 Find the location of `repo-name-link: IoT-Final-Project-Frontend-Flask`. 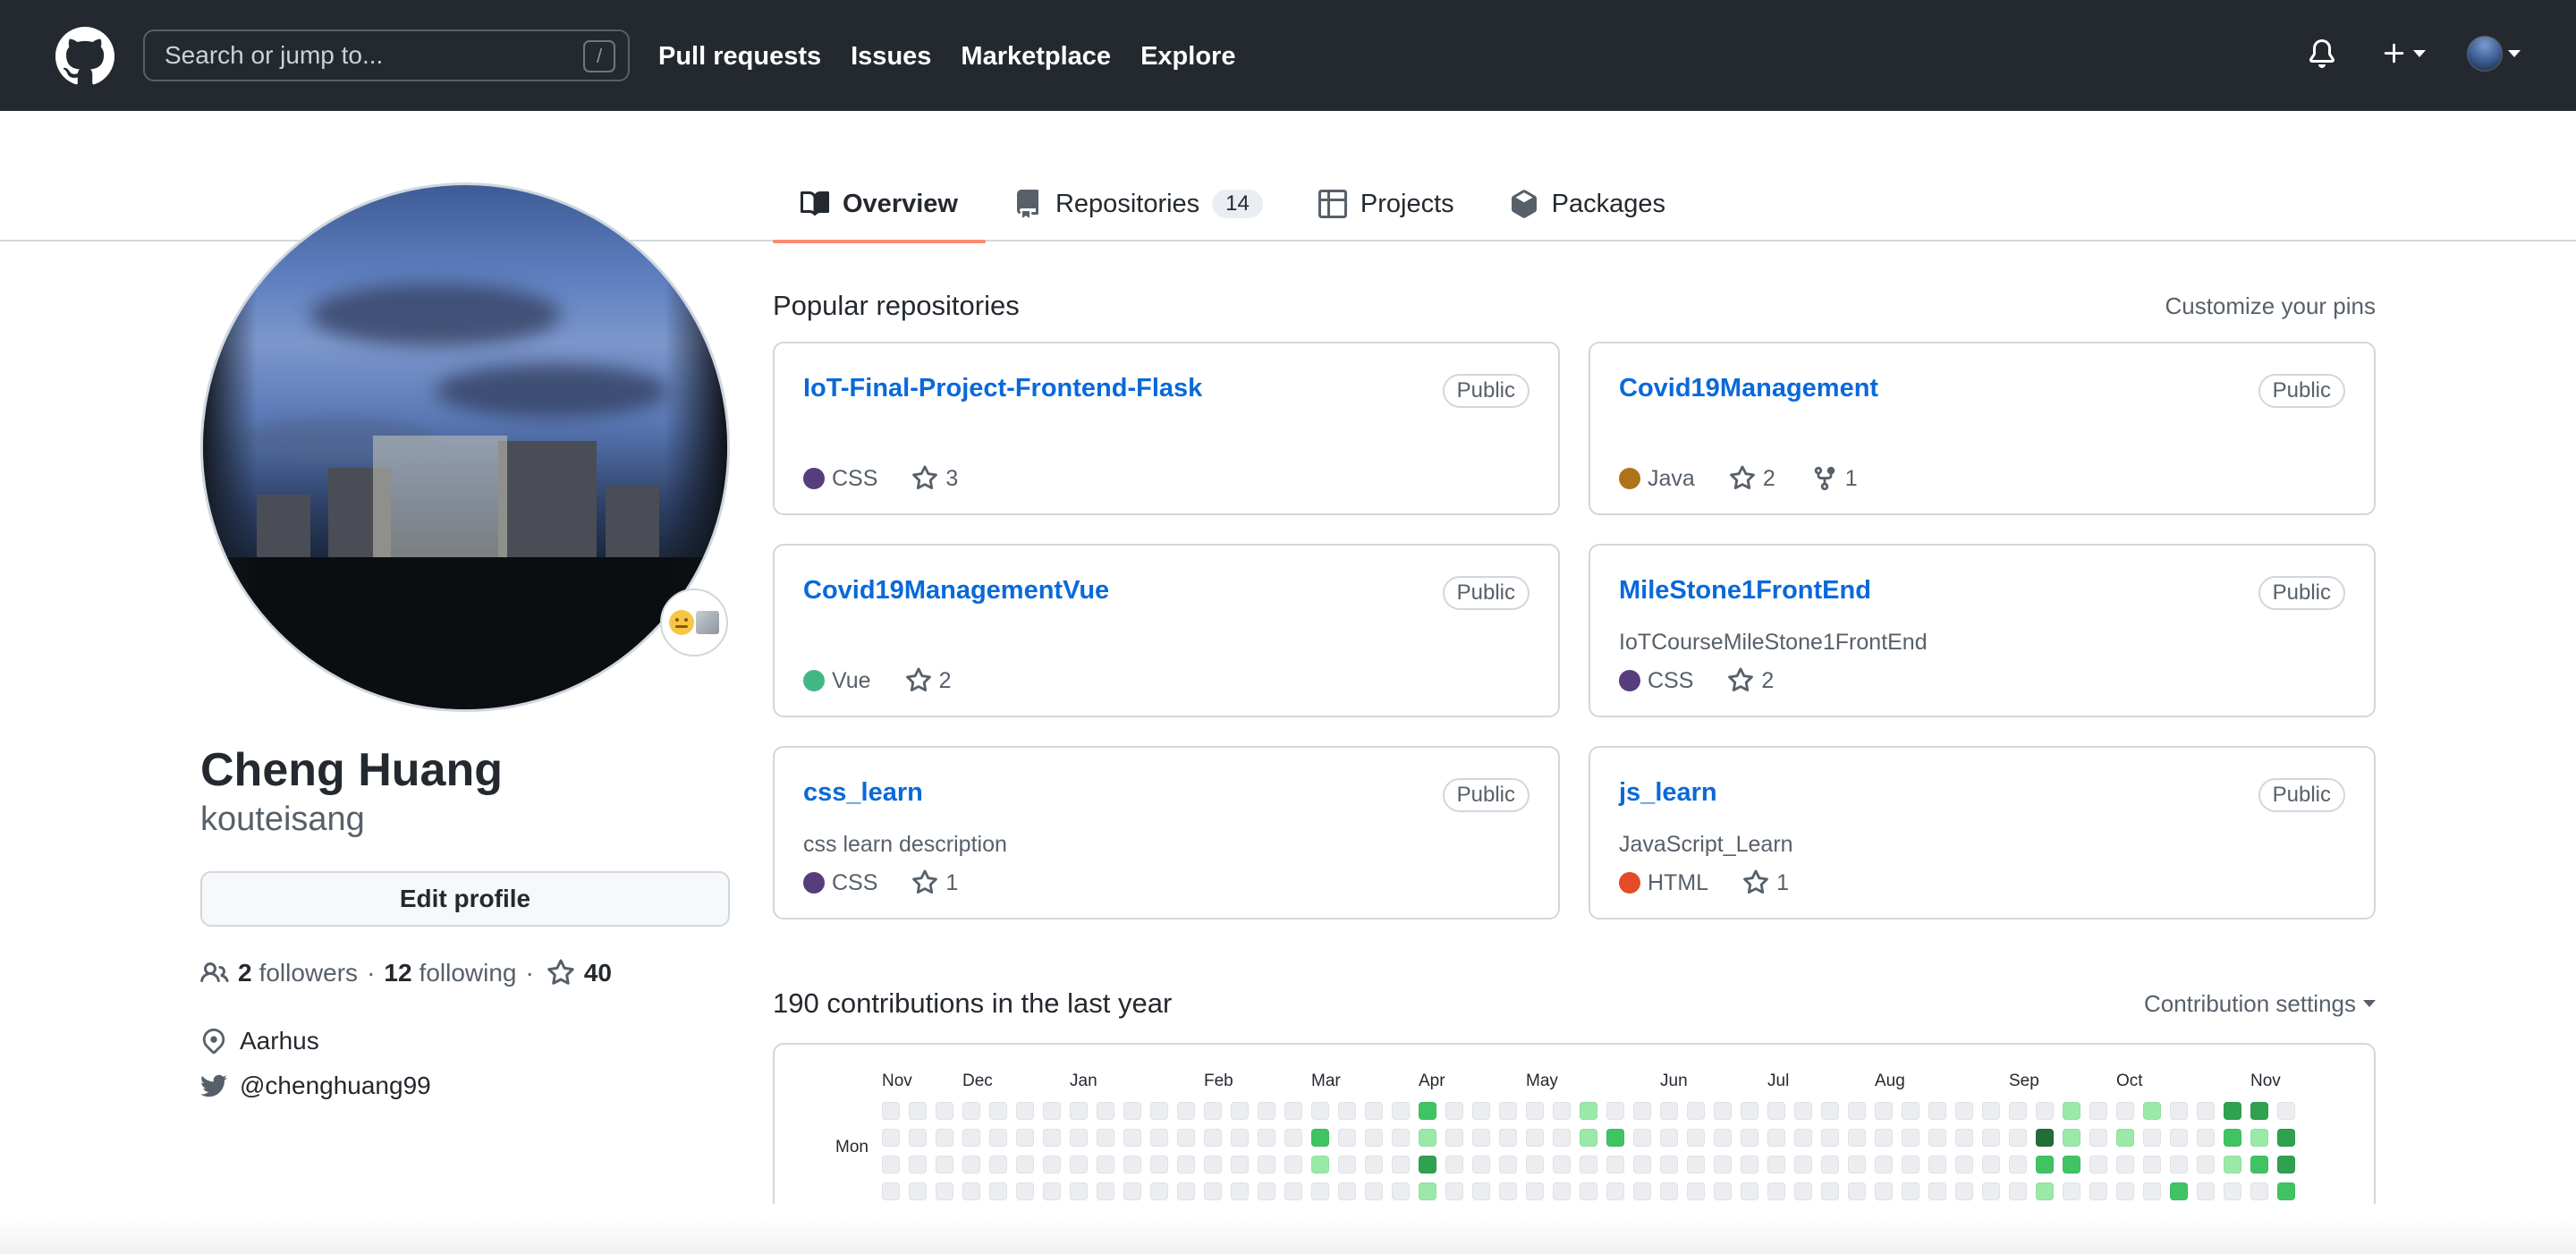

repo-name-link: IoT-Final-Project-Frontend-Flask is located at coordinates (1002, 388).